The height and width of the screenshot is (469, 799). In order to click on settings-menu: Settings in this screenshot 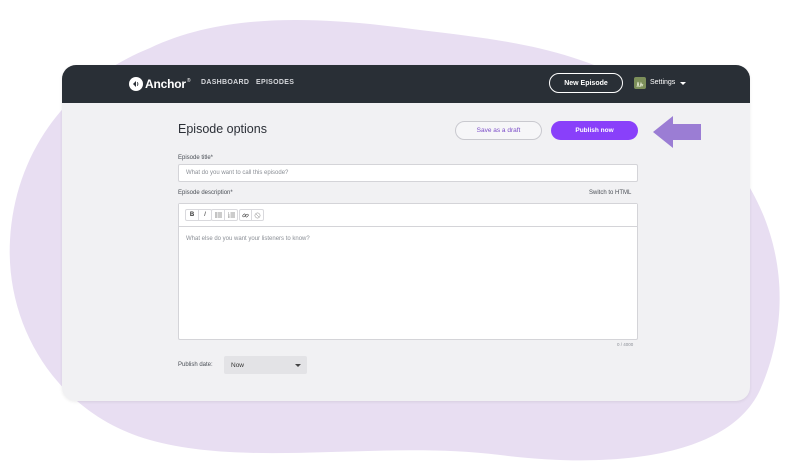, I will do `click(662, 82)`.